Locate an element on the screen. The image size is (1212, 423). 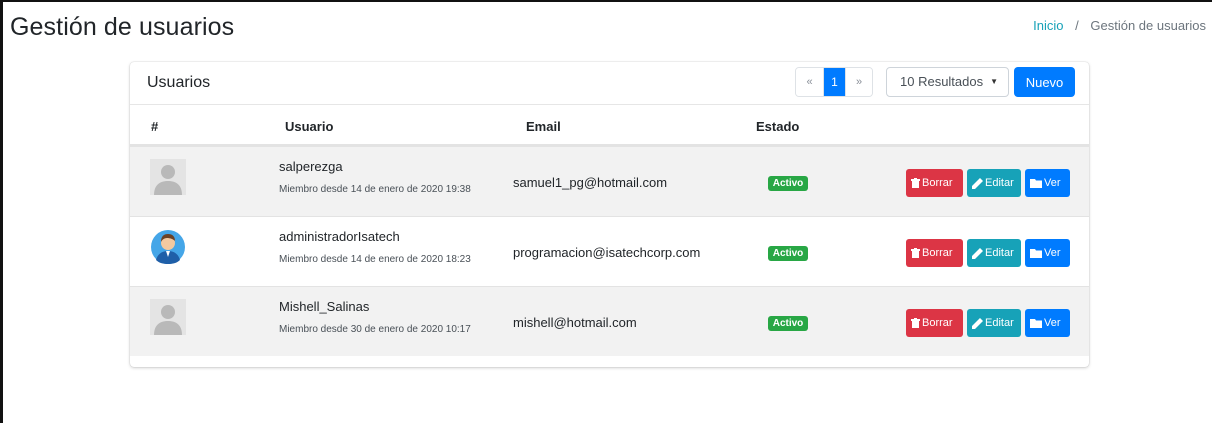
new-user-button: Nuevo is located at coordinates (1044, 82).